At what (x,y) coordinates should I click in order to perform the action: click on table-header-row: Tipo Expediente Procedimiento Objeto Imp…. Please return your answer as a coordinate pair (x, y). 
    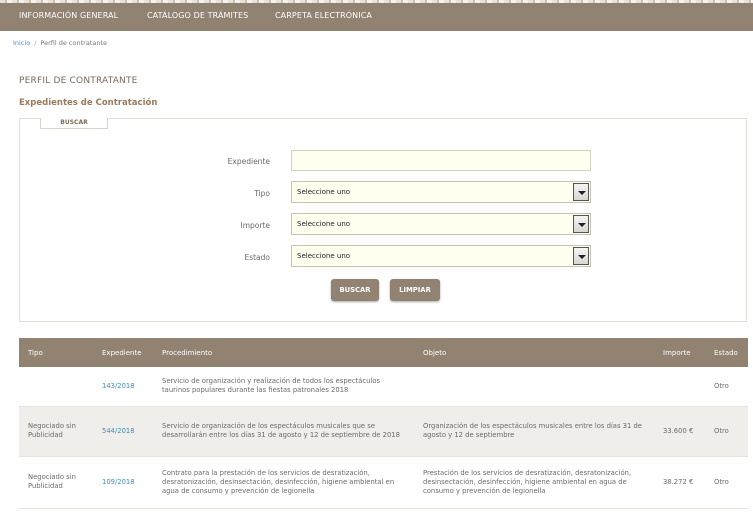
    Looking at the image, I should click on (383, 352).